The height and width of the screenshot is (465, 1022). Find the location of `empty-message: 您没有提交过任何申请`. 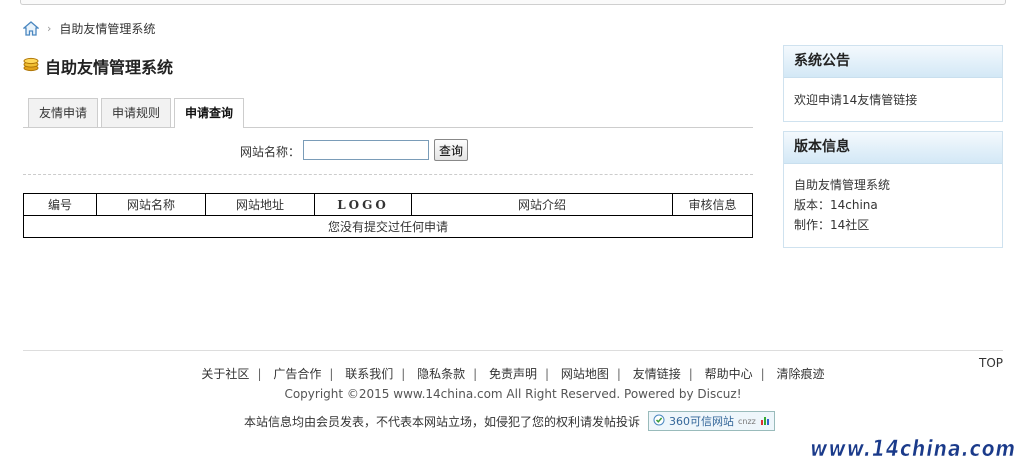

empty-message: 您没有提交过任何申请 is located at coordinates (388, 226).